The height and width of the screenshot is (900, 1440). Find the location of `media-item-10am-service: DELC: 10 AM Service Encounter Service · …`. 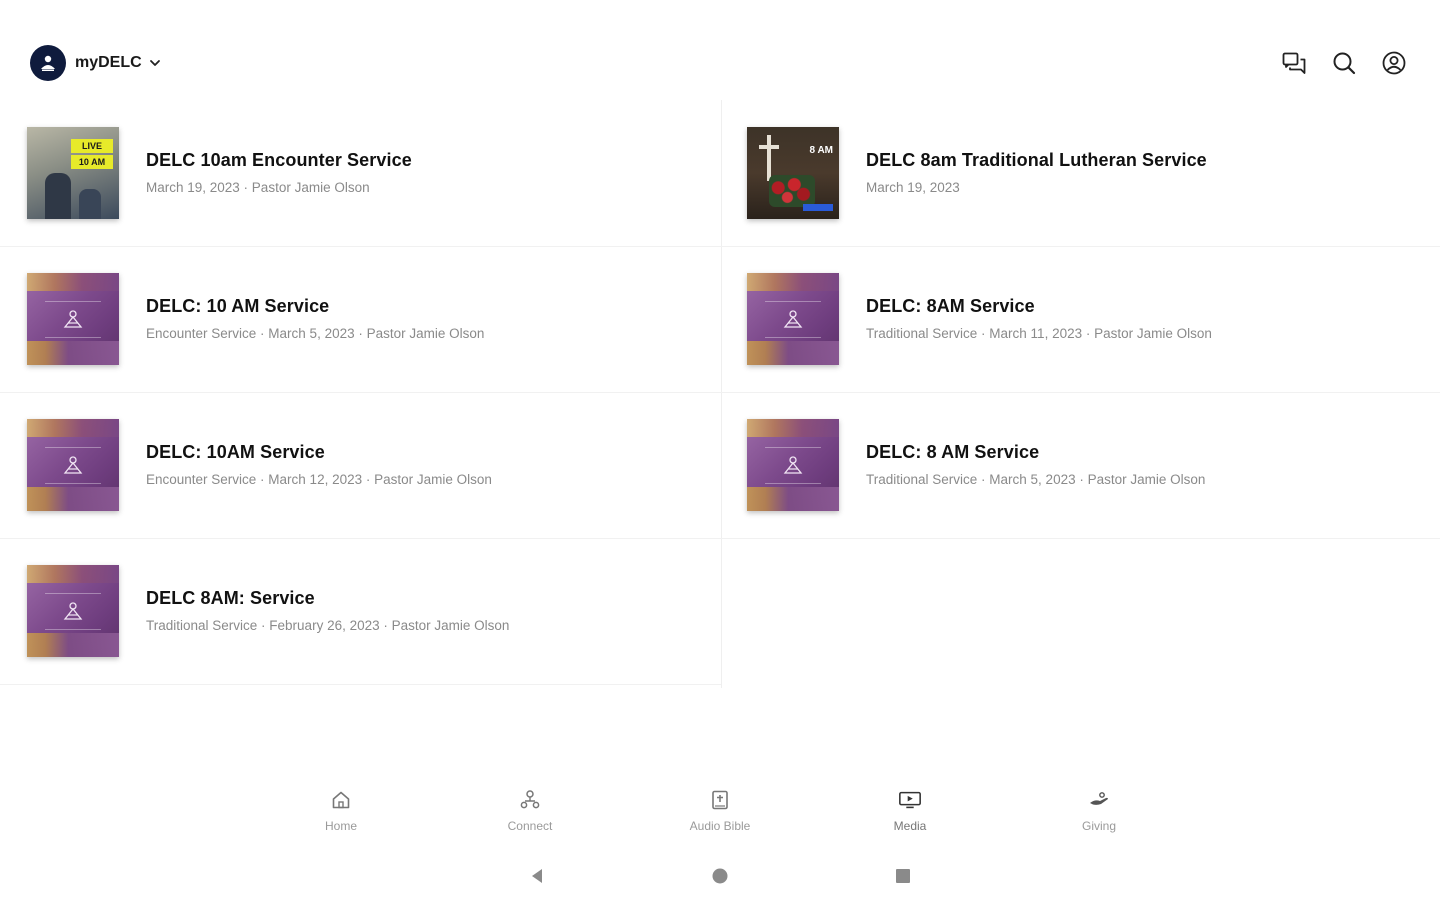

media-item-10am-service: DELC: 10 AM Service Encounter Service · … is located at coordinates (360, 319).